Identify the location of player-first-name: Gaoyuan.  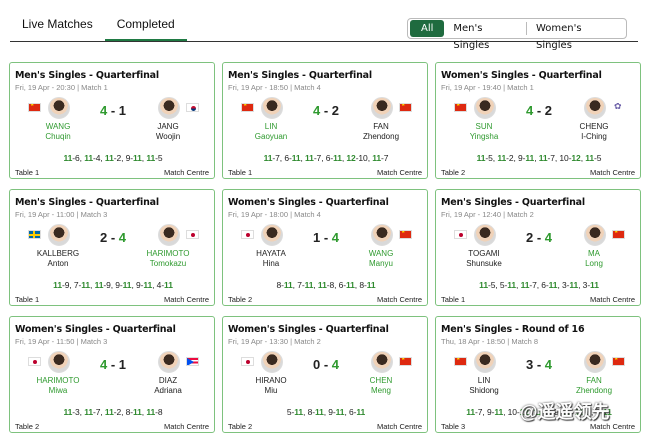
(271, 136).